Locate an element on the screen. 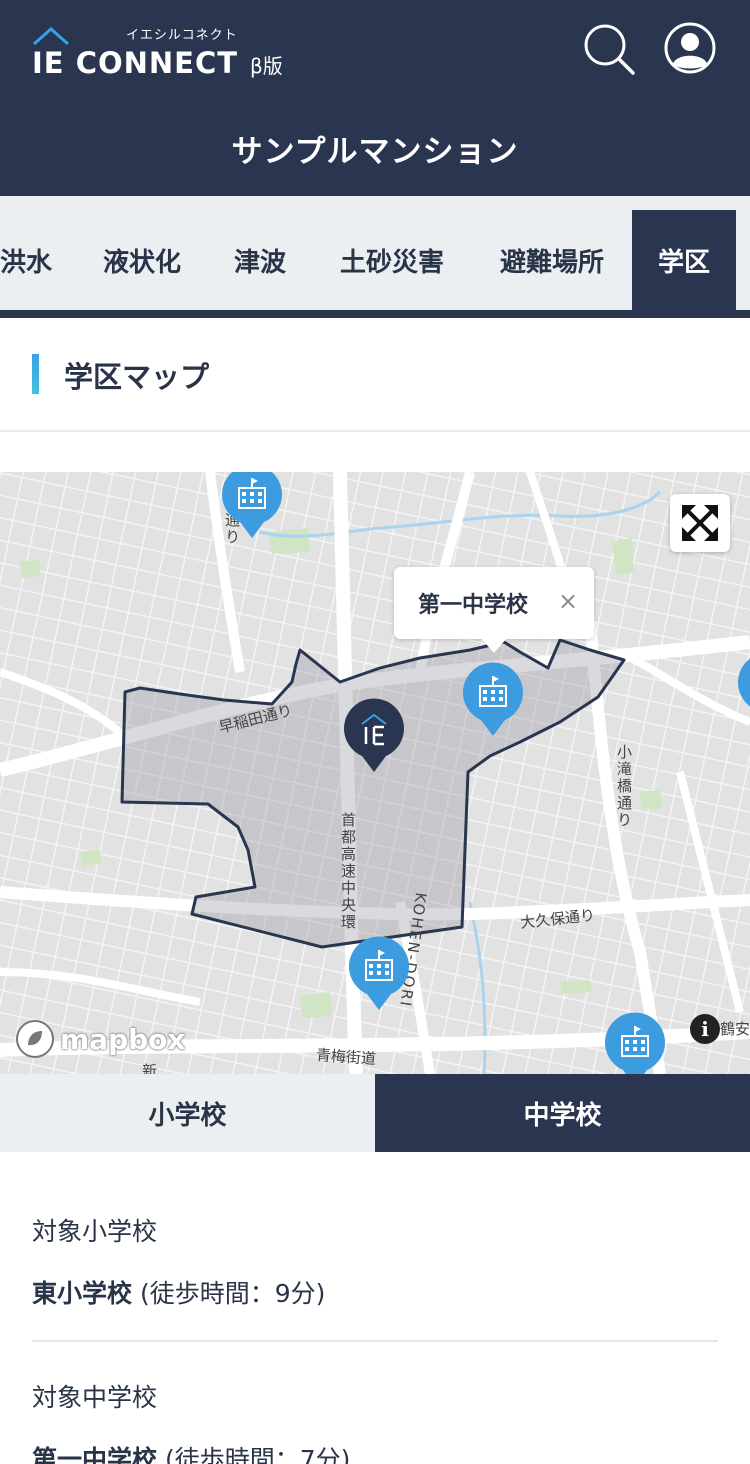  tab-evacuation: 避難場所 is located at coordinates (552, 260).